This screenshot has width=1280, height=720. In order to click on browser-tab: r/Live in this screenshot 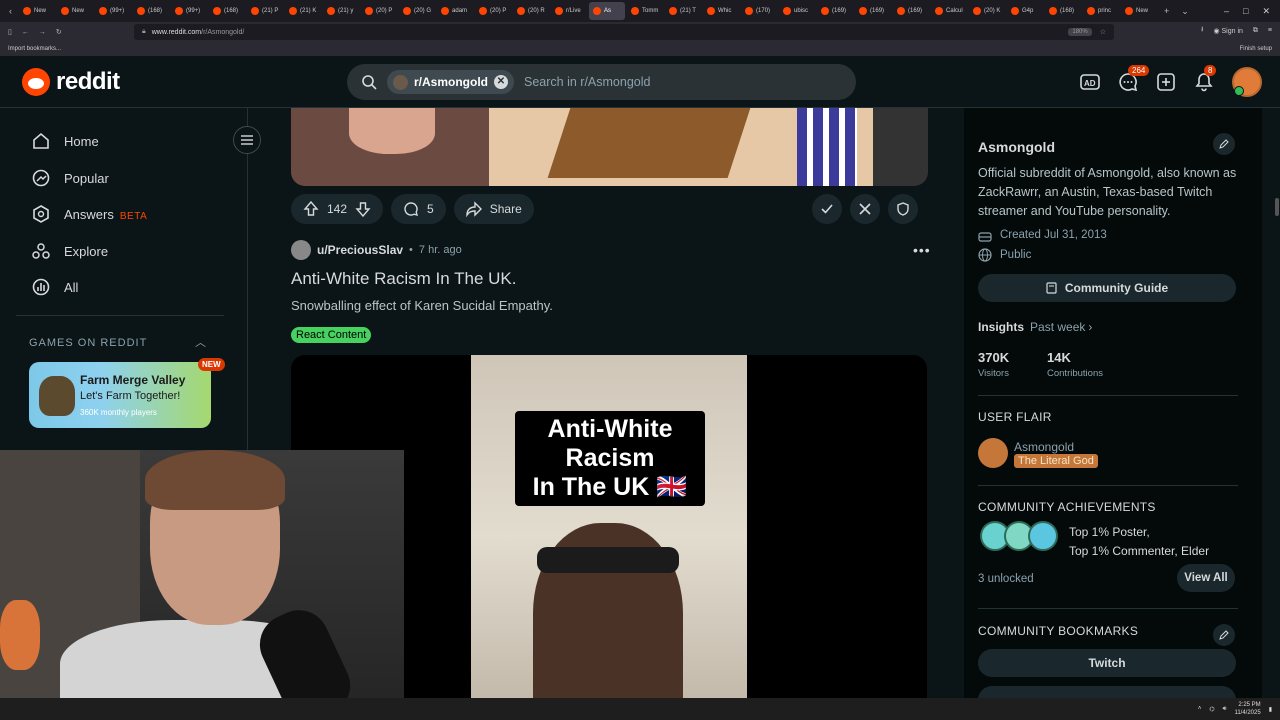, I will do `click(569, 11)`.